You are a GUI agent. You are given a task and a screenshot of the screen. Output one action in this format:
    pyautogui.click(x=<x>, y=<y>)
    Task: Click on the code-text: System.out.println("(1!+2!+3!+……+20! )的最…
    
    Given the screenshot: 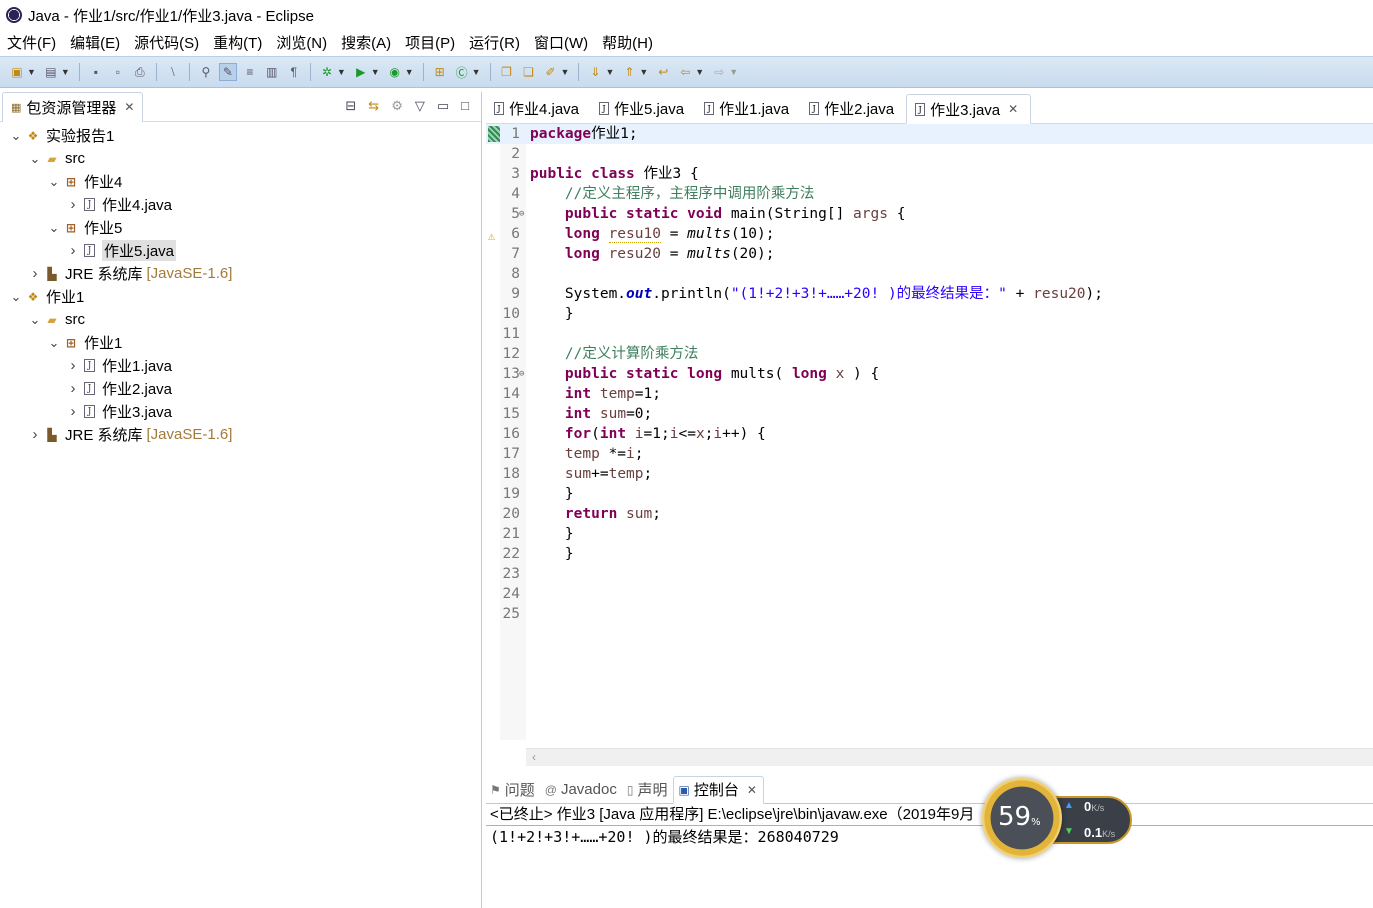 What is the action you would take?
    pyautogui.click(x=816, y=294)
    